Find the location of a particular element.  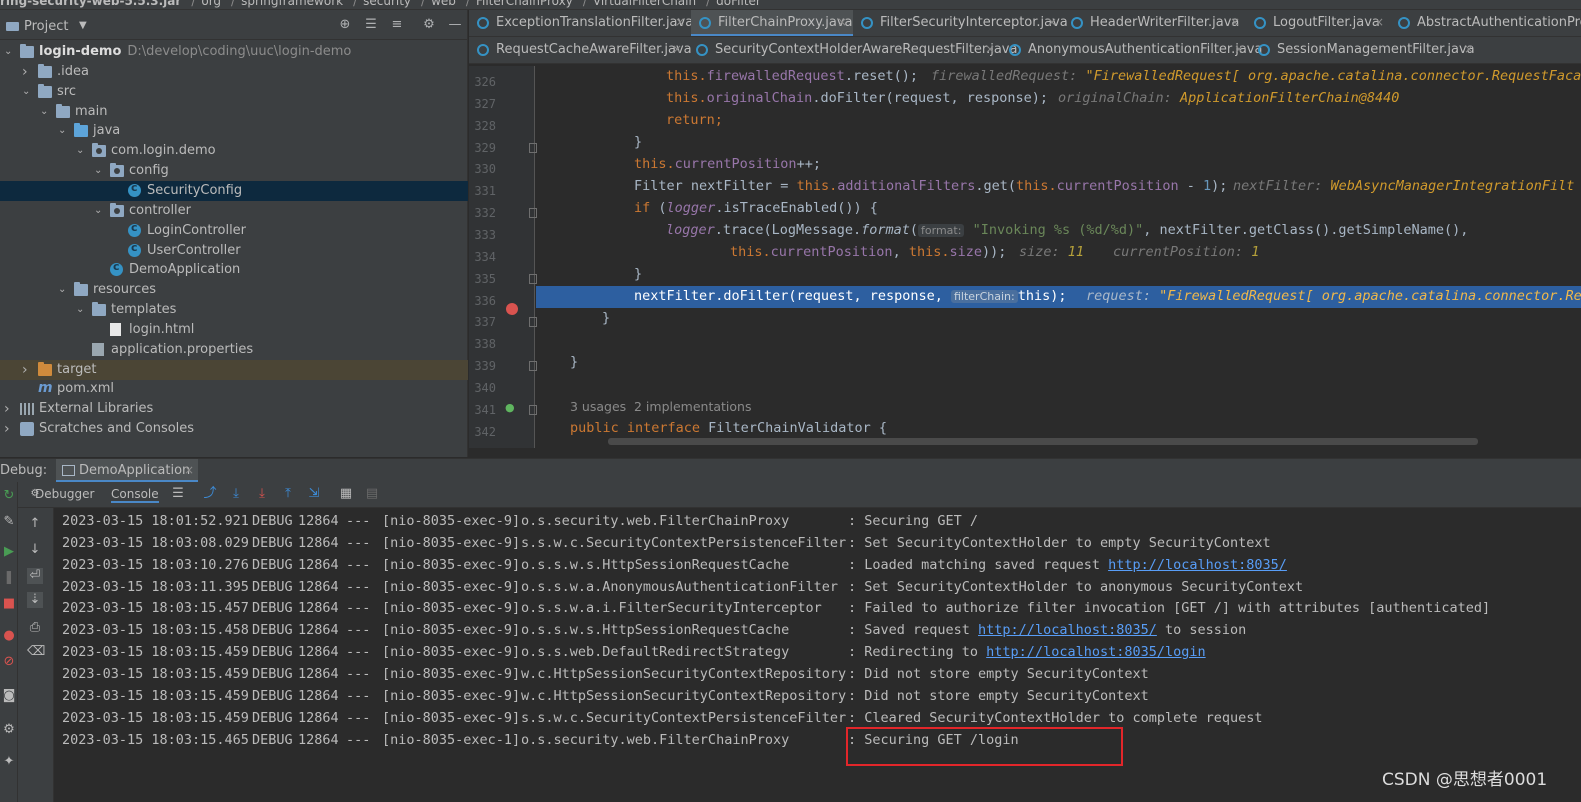

implemented-icon: ● is located at coordinates (510, 407).